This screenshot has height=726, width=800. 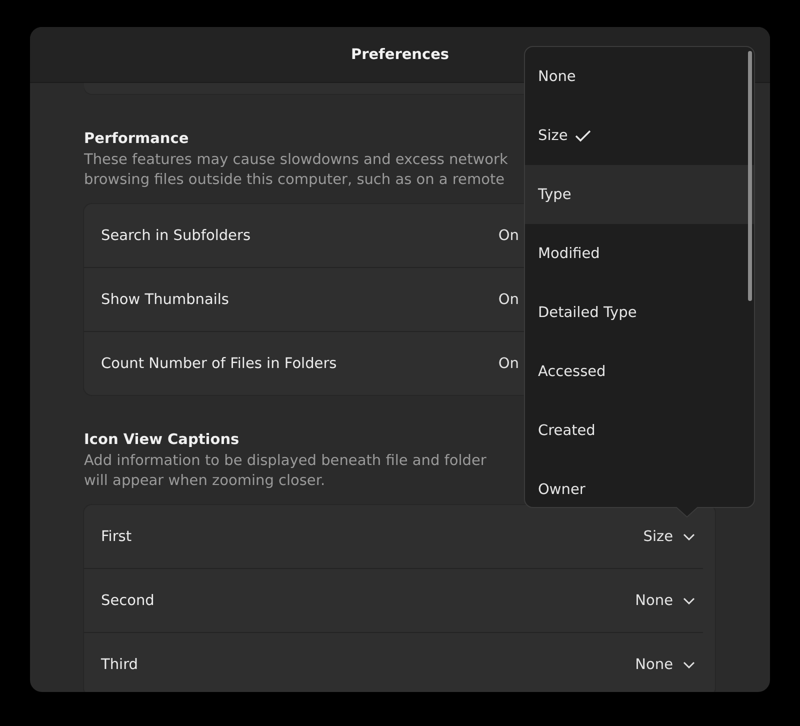 I want to click on menu-item-label: Accessed, so click(x=572, y=372).